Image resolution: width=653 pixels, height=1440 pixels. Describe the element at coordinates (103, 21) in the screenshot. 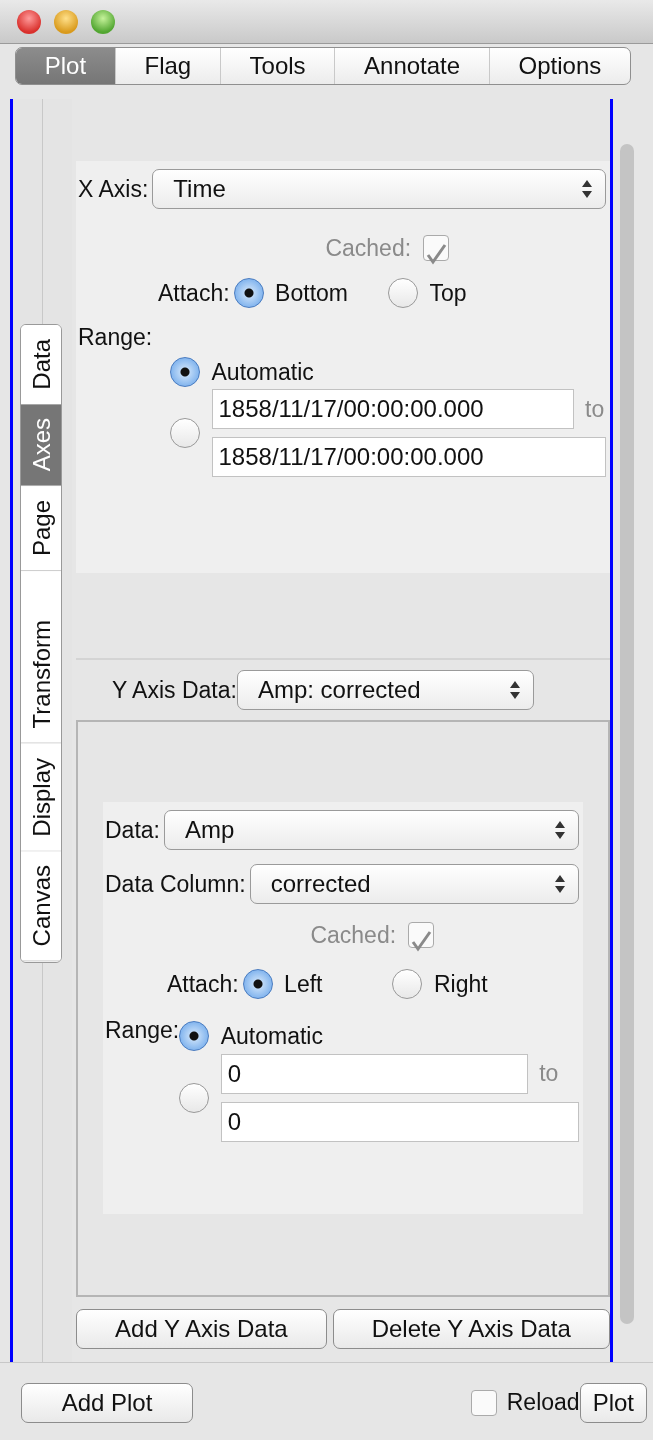

I see `zoom-button` at that location.